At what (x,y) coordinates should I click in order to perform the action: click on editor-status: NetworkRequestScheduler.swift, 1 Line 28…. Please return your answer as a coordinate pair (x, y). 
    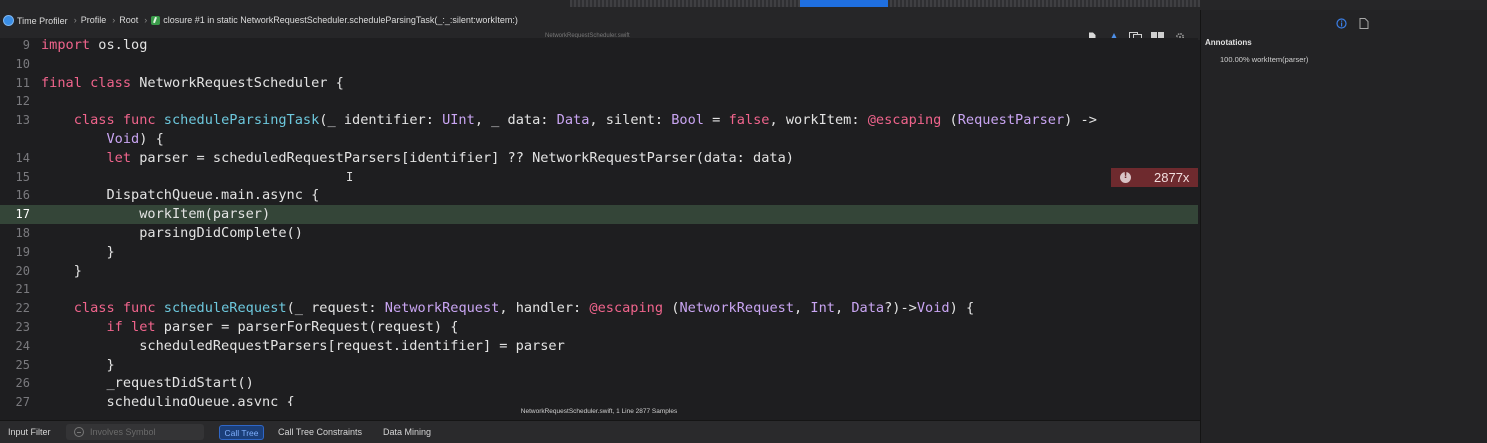
    Looking at the image, I should click on (599, 411).